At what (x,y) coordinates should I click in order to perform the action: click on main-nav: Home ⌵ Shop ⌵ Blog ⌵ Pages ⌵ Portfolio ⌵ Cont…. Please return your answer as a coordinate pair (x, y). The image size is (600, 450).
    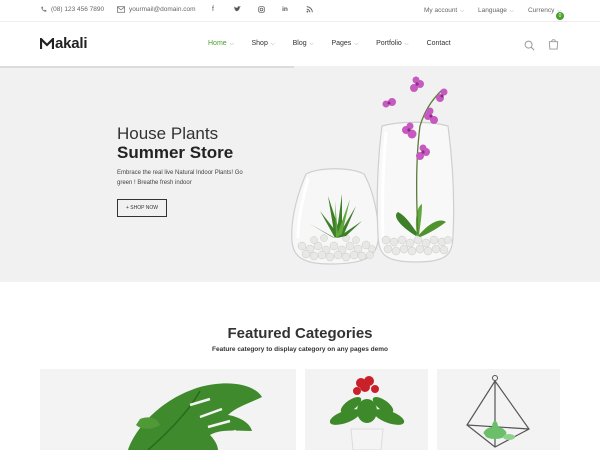
    Looking at the image, I should click on (338, 43).